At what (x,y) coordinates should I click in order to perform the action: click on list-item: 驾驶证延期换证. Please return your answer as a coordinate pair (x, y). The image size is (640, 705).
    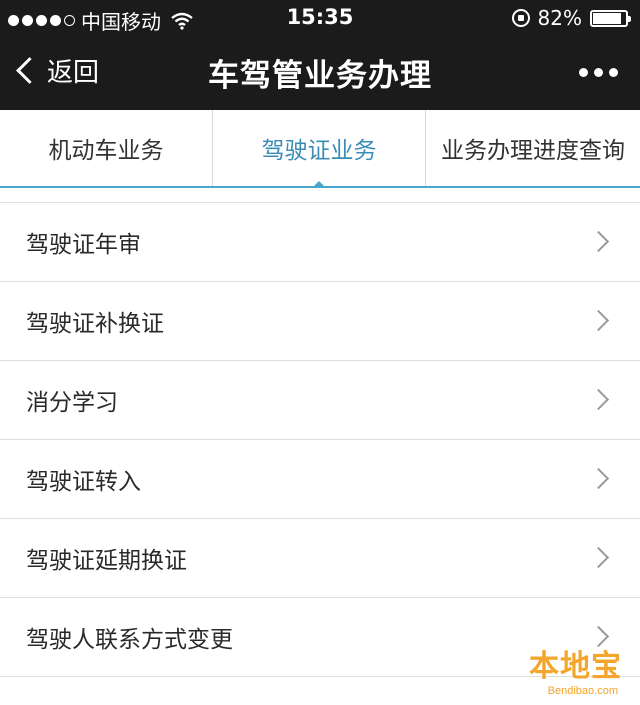
    Looking at the image, I should click on (320, 558).